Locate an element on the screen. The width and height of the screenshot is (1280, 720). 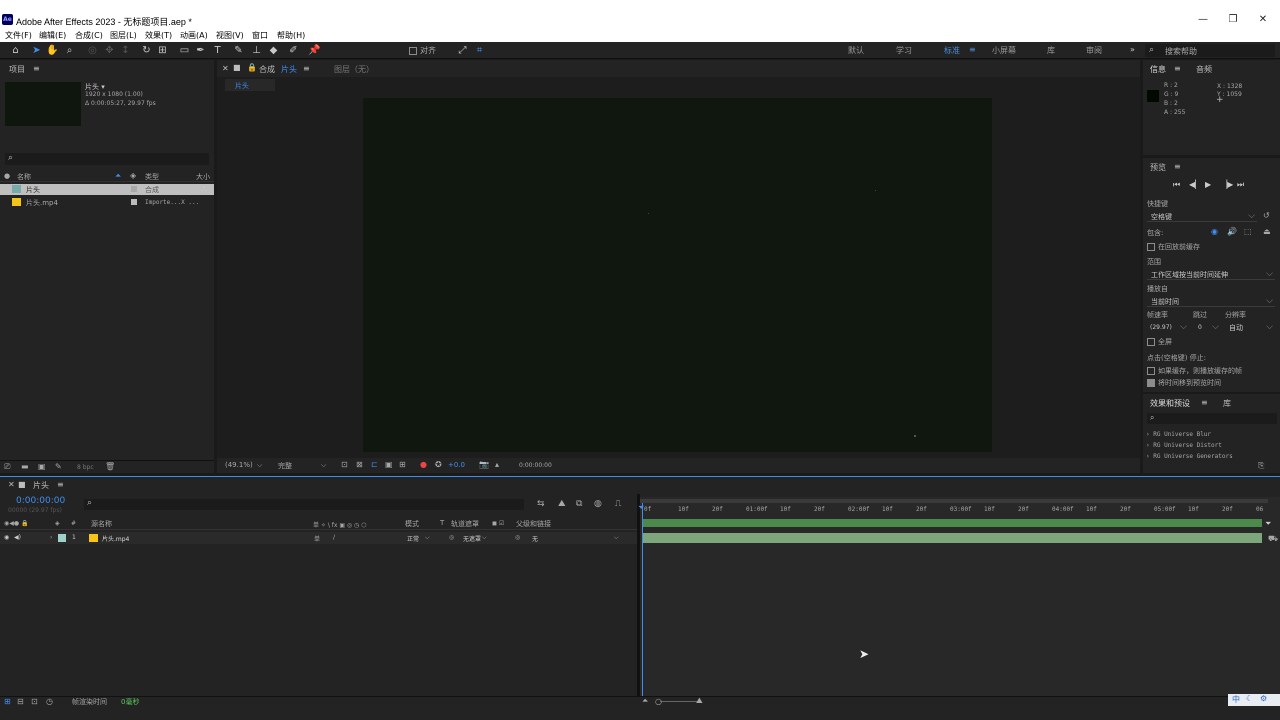
lock-icon: 🔒 is located at coordinates (252, 67).